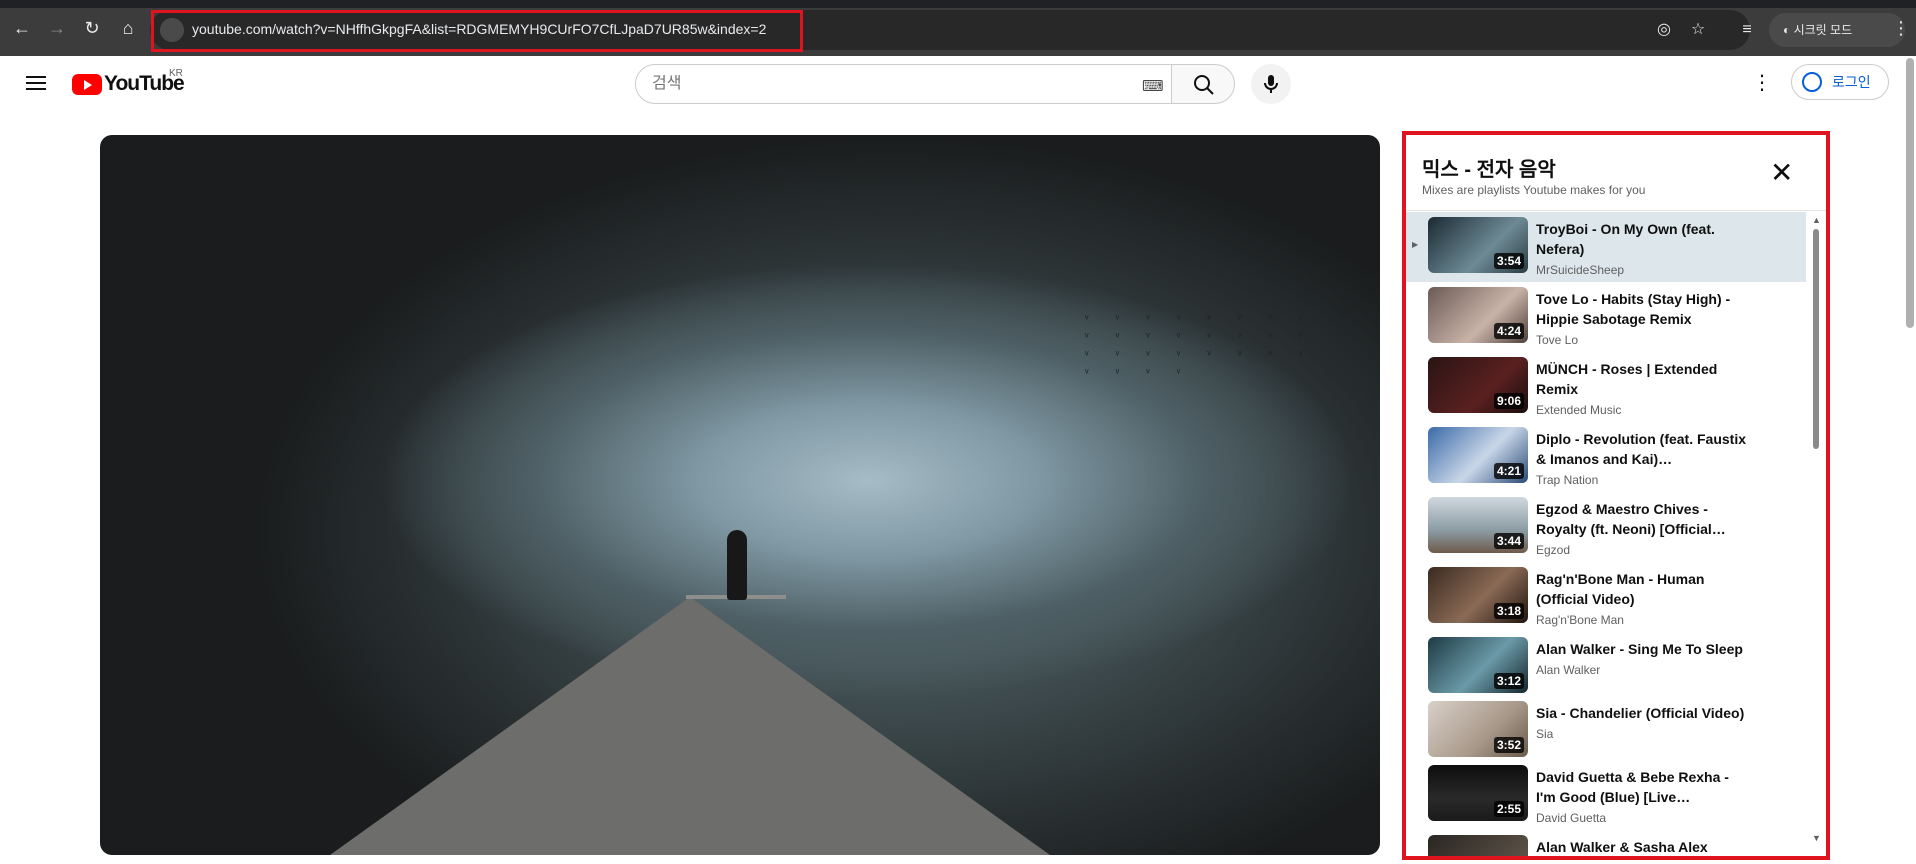  Describe the element at coordinates (1571, 818) in the screenshot. I see `channel-name: David Guetta` at that location.